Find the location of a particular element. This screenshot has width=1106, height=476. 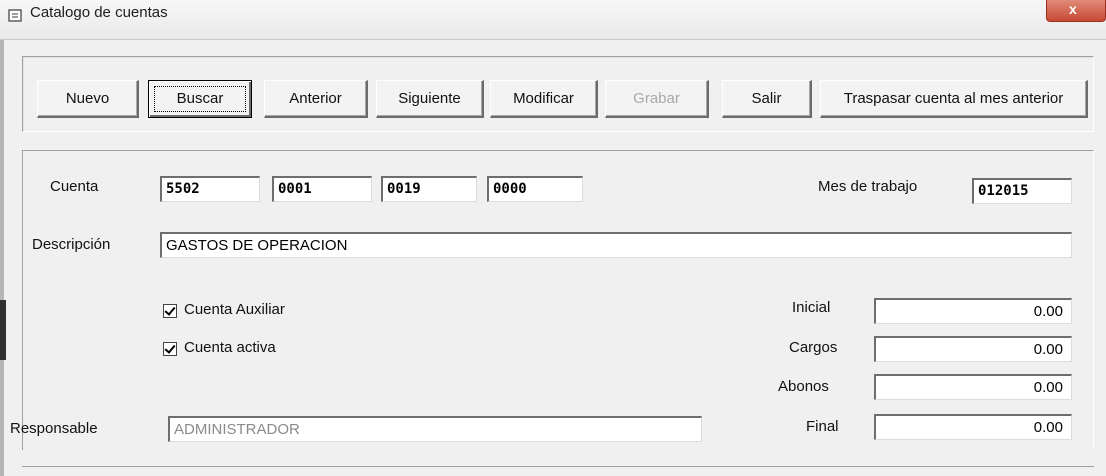

window-title: Catalogo de cuentas is located at coordinates (99, 12).